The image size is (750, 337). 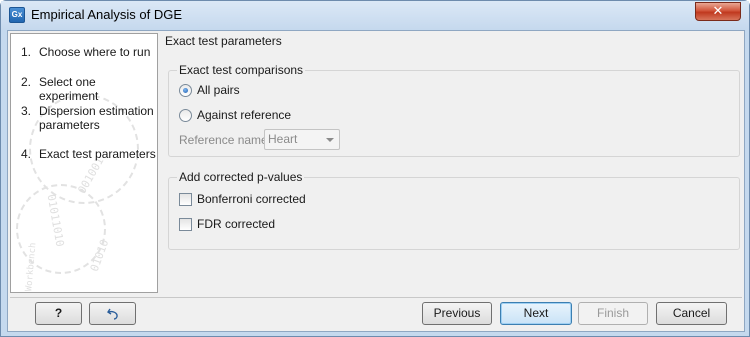 I want to click on step-label: Exact test parameters, so click(x=97, y=154).